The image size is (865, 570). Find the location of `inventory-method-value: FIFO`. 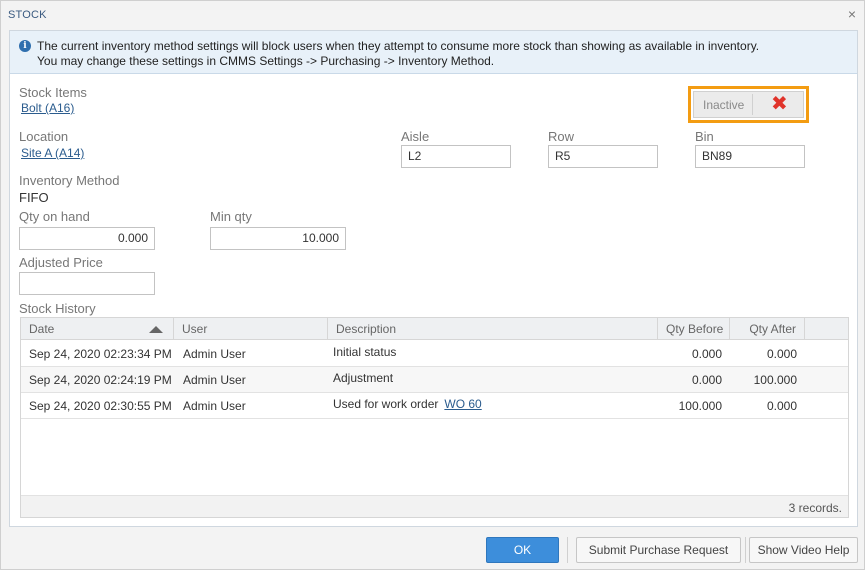

inventory-method-value: FIFO is located at coordinates (34, 197).